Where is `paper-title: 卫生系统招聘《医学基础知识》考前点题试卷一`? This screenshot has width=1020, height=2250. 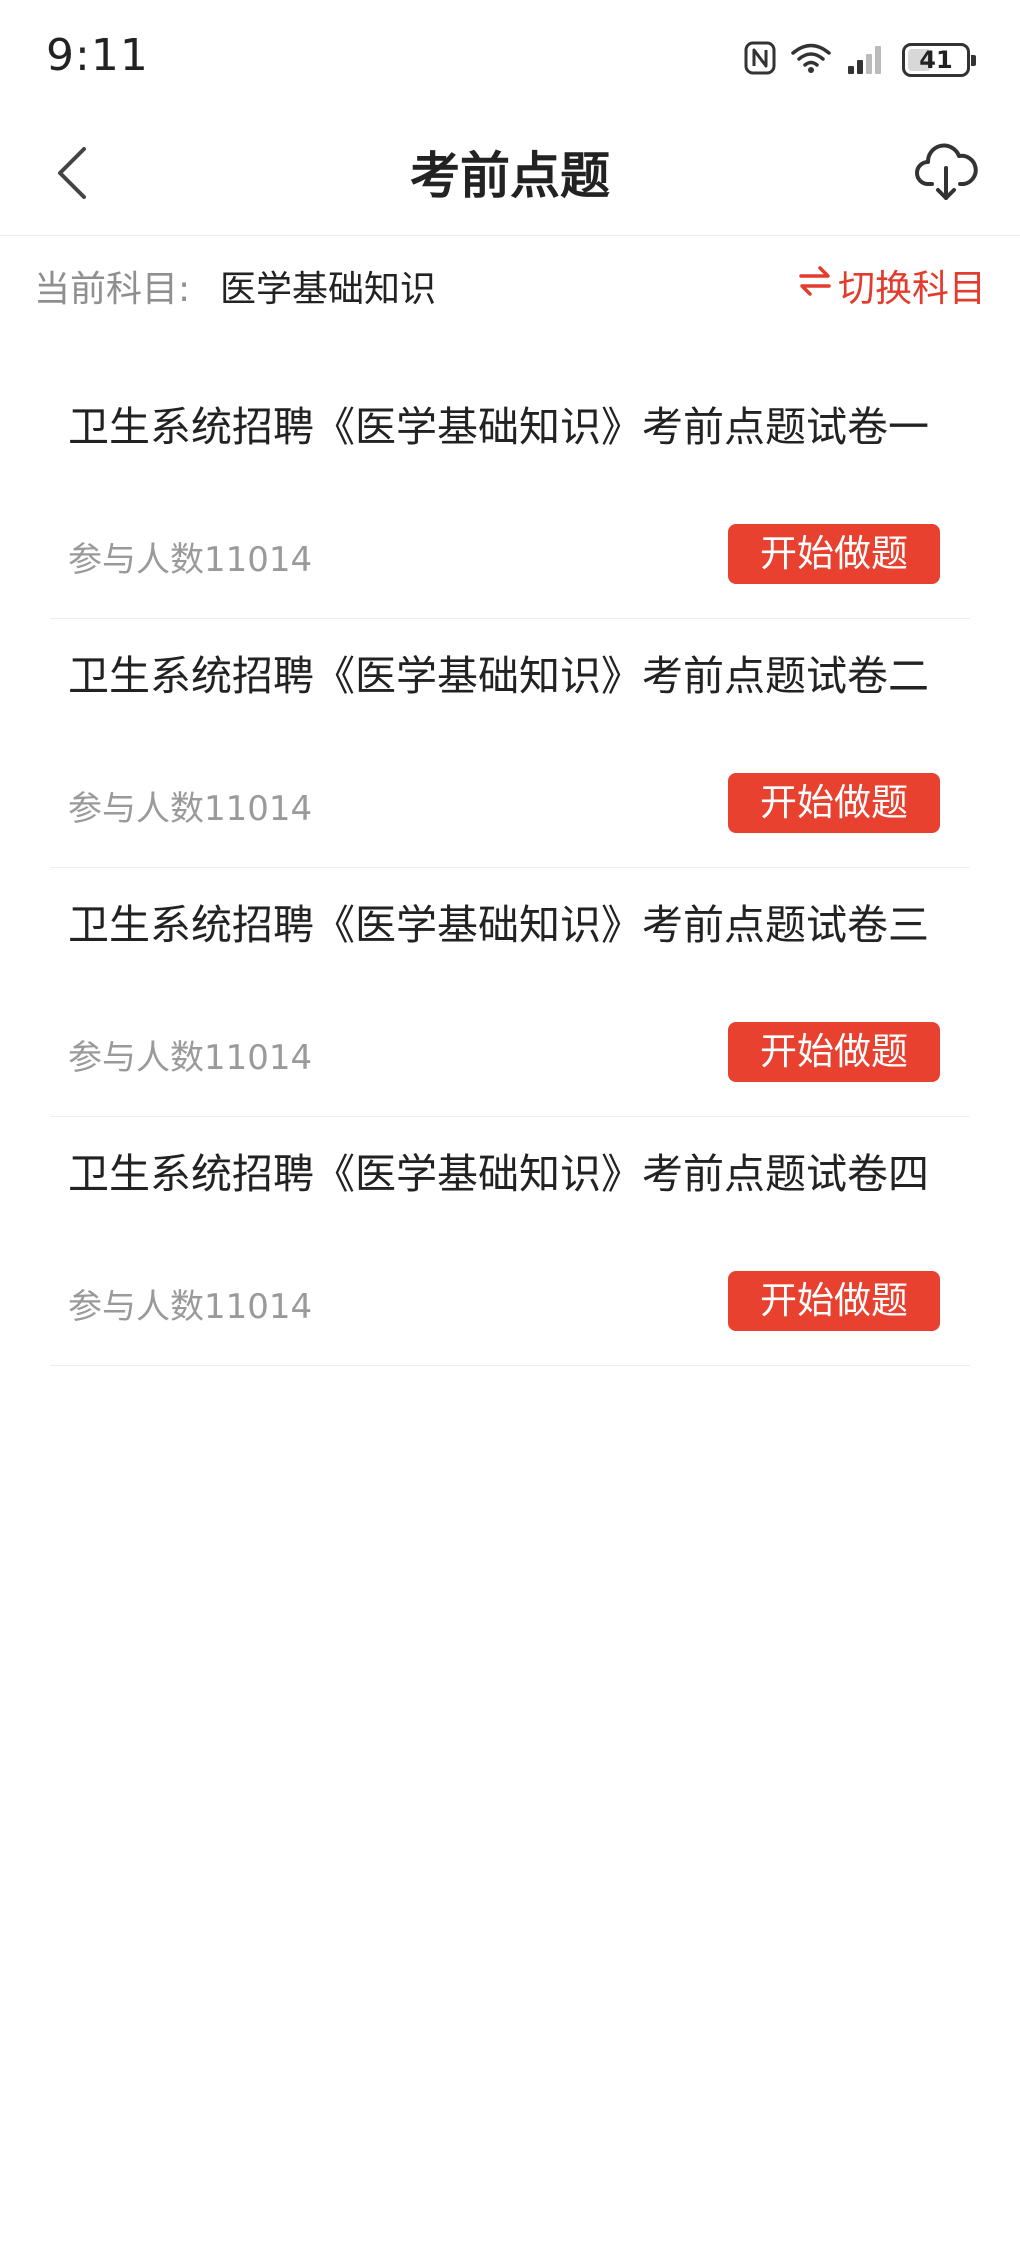
paper-title: 卫生系统招聘《医学基础知识》考前点题试卷一 is located at coordinates (498, 427).